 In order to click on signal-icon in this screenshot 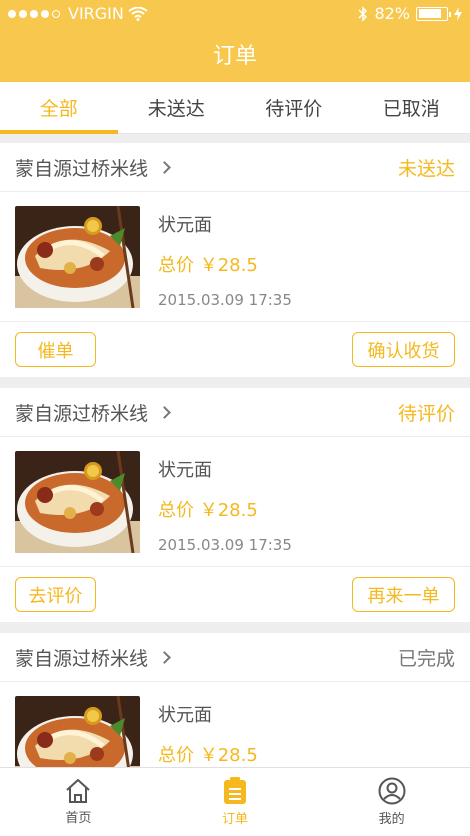, I will do `click(34, 13)`.